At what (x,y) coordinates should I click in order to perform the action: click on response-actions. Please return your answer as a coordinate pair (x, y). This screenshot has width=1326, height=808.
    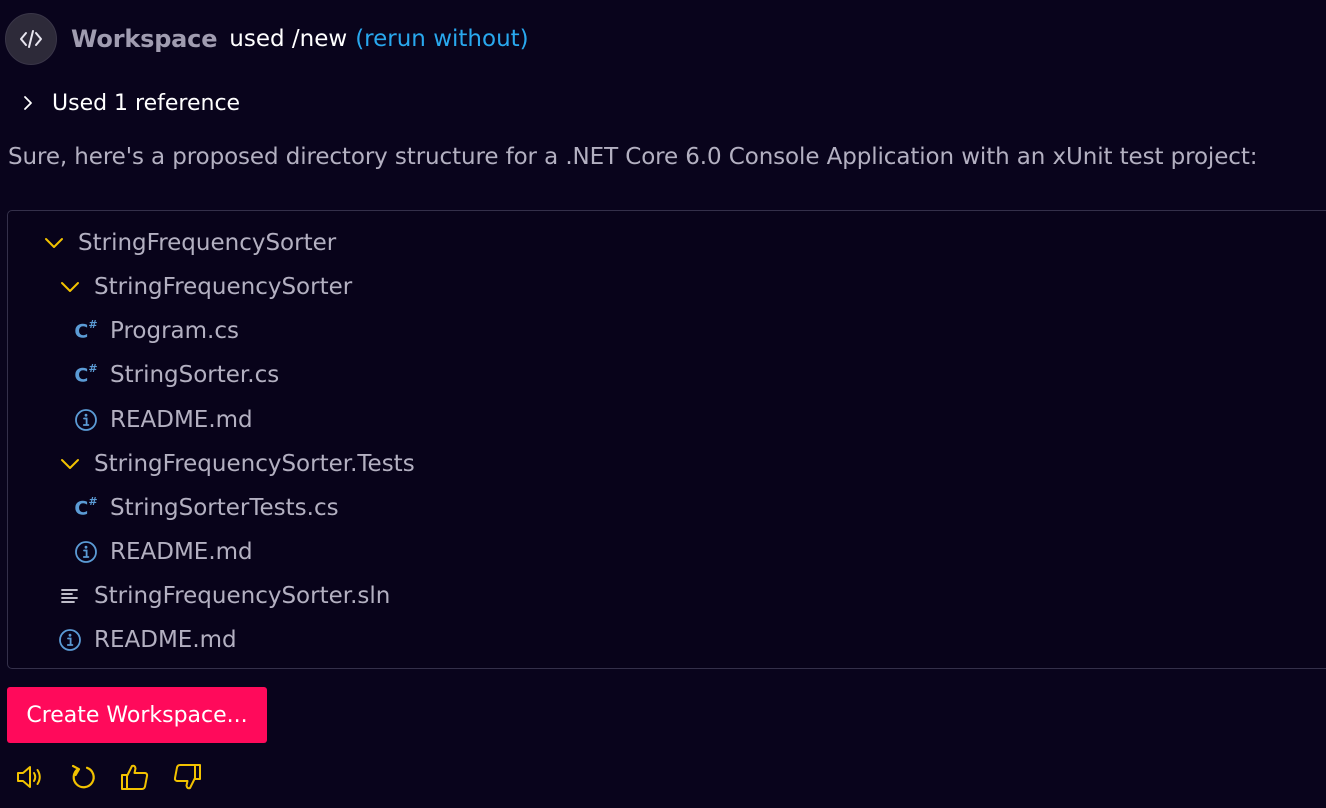
    Looking at the image, I should click on (118, 777).